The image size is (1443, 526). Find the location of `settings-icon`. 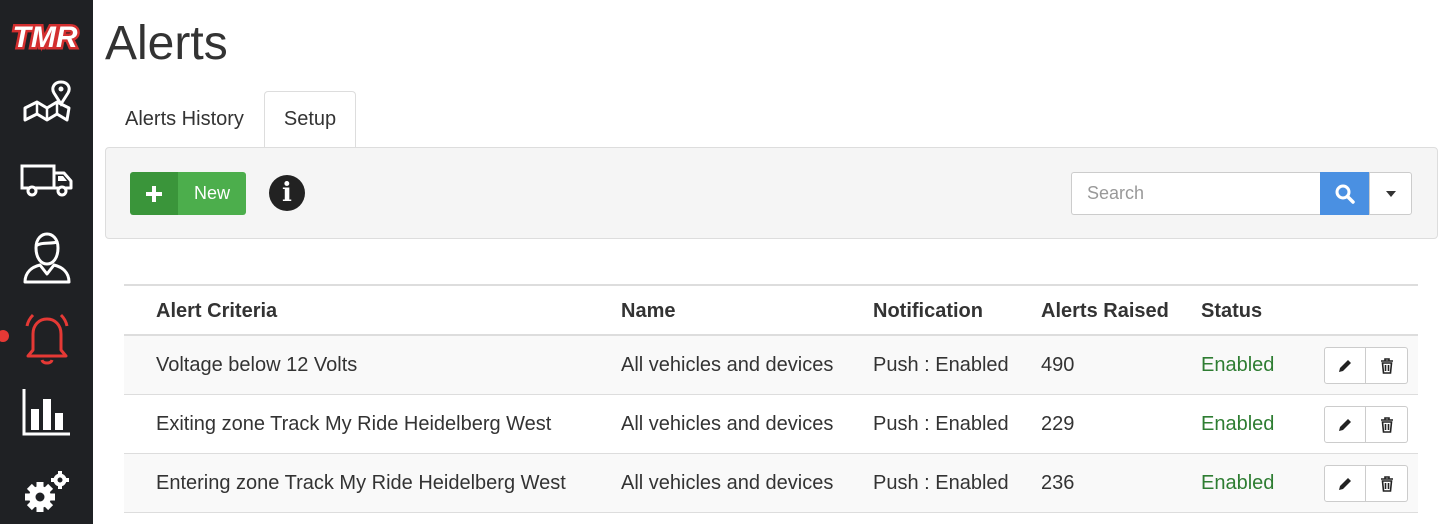

settings-icon is located at coordinates (46, 491).